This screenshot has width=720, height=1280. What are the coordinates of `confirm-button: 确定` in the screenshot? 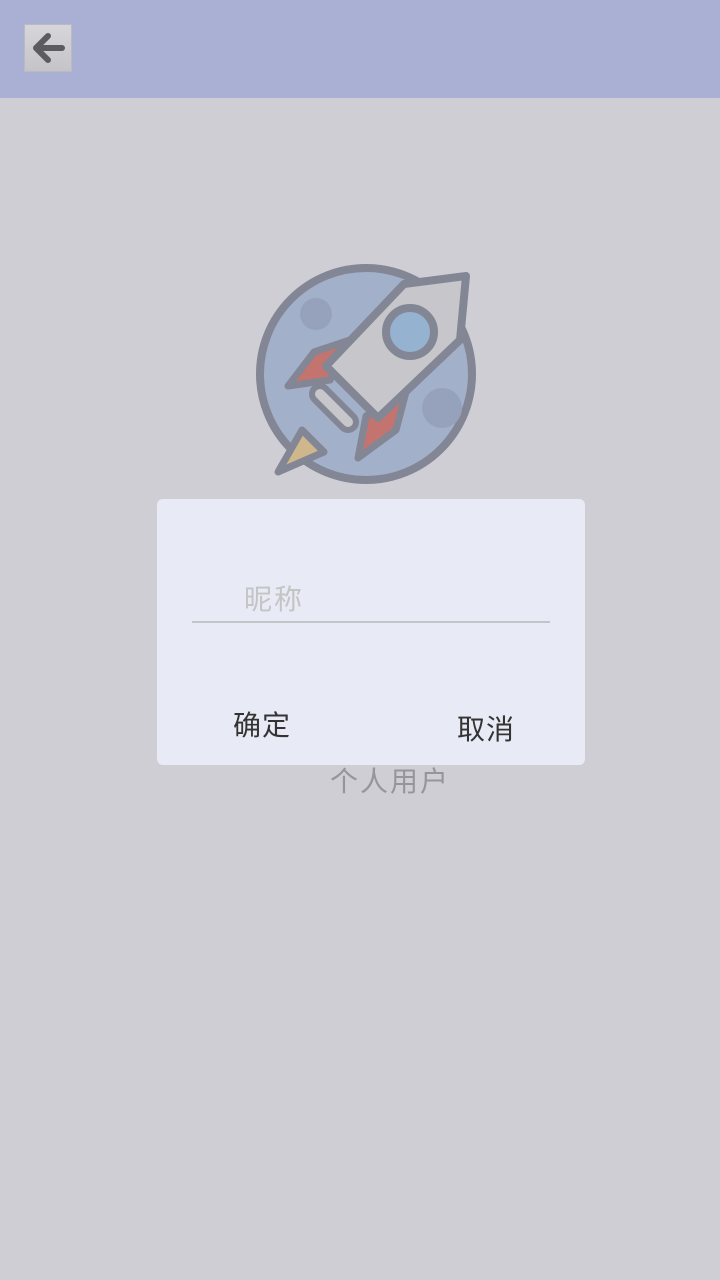 It's located at (262, 724).